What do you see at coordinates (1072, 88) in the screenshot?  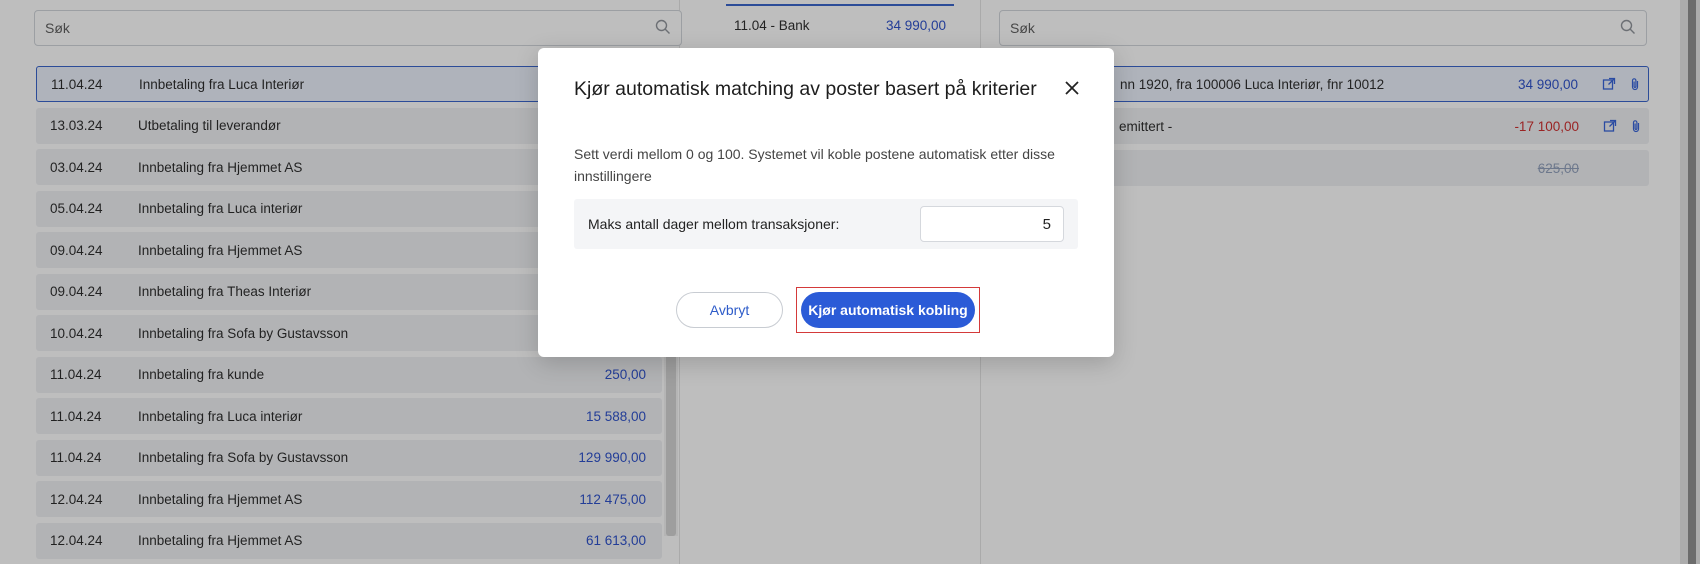 I see `close-icon` at bounding box center [1072, 88].